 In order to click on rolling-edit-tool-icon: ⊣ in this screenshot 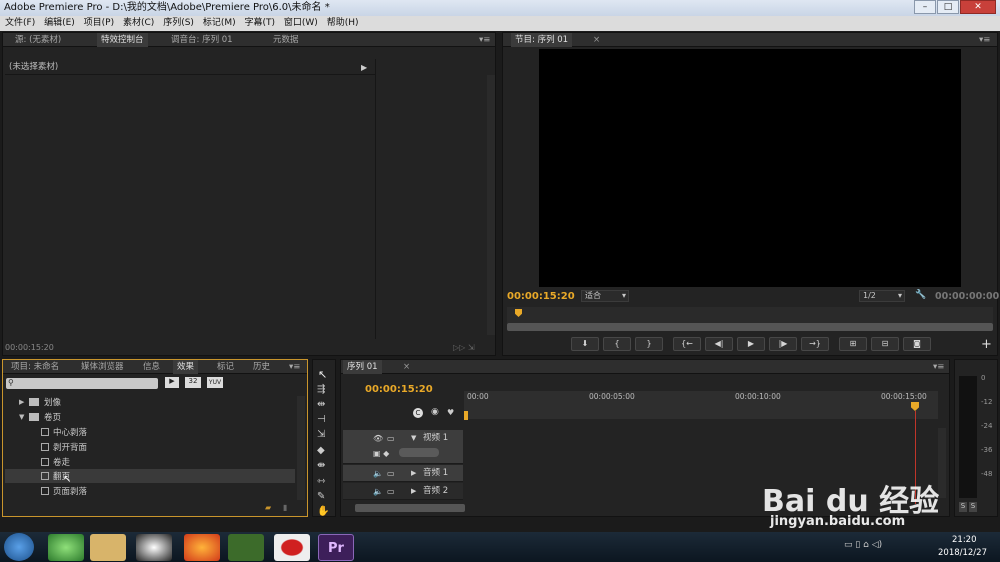, I will do `click(321, 419)`.